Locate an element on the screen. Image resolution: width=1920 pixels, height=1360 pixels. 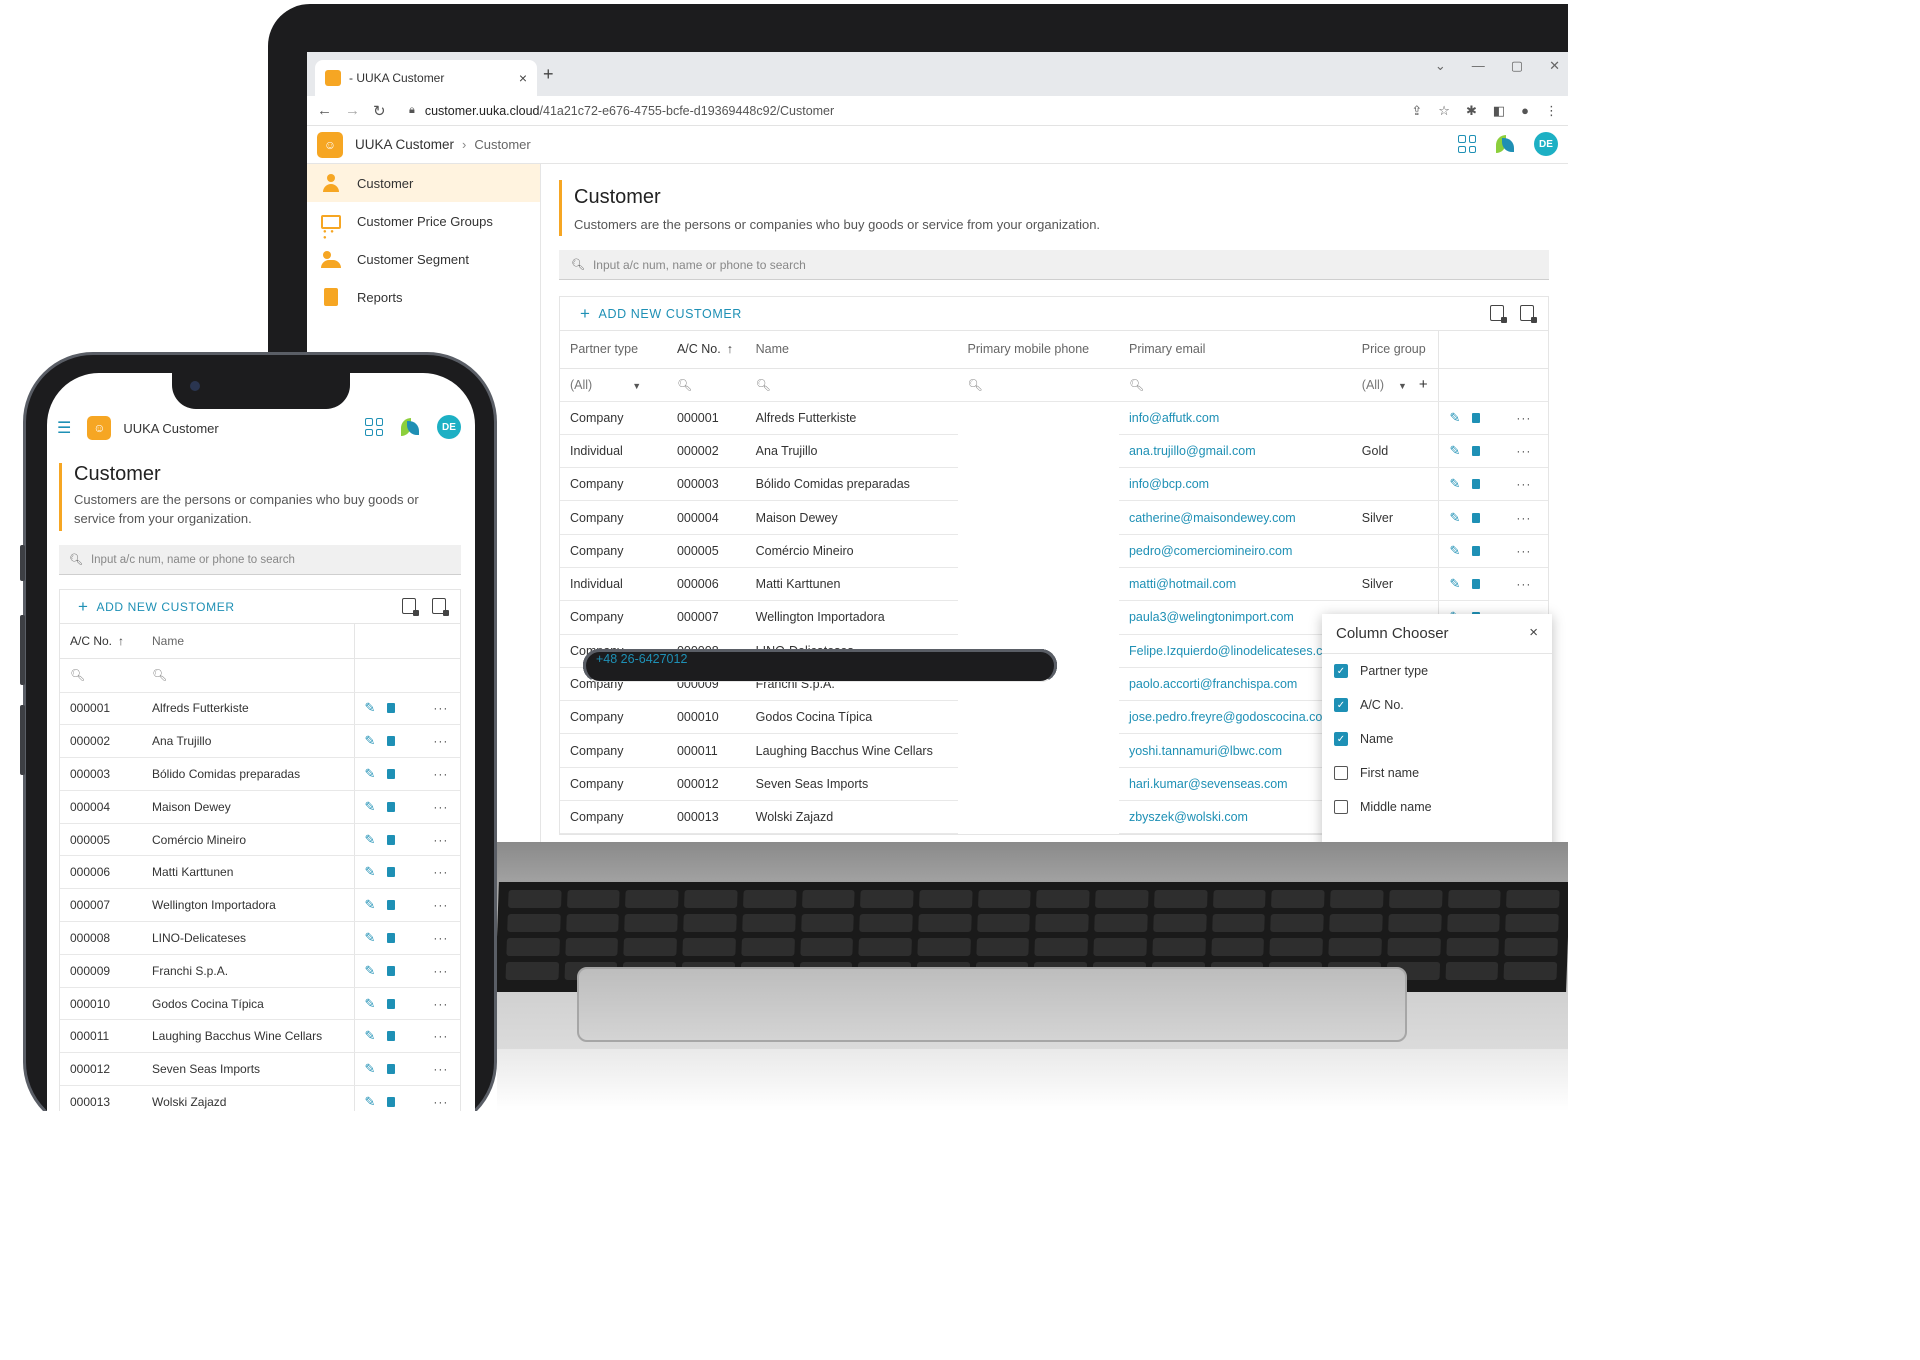
column-header-name: Name is located at coordinates (248, 641).